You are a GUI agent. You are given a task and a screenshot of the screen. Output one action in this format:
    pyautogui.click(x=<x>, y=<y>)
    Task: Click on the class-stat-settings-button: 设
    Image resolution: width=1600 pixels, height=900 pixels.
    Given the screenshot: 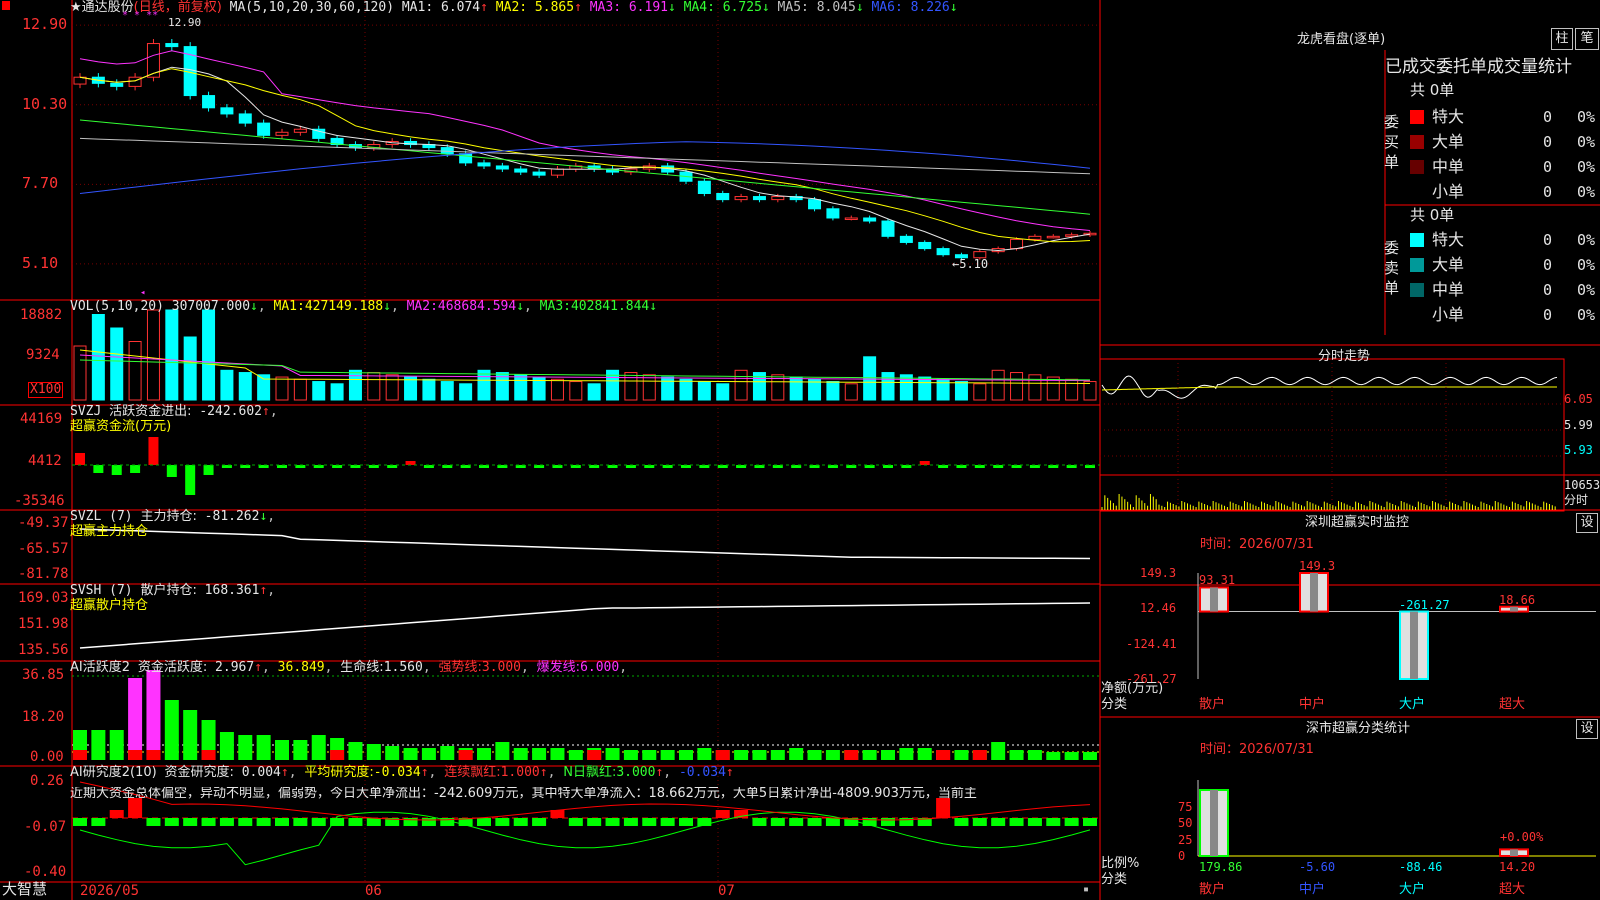 What is the action you would take?
    pyautogui.click(x=1587, y=729)
    